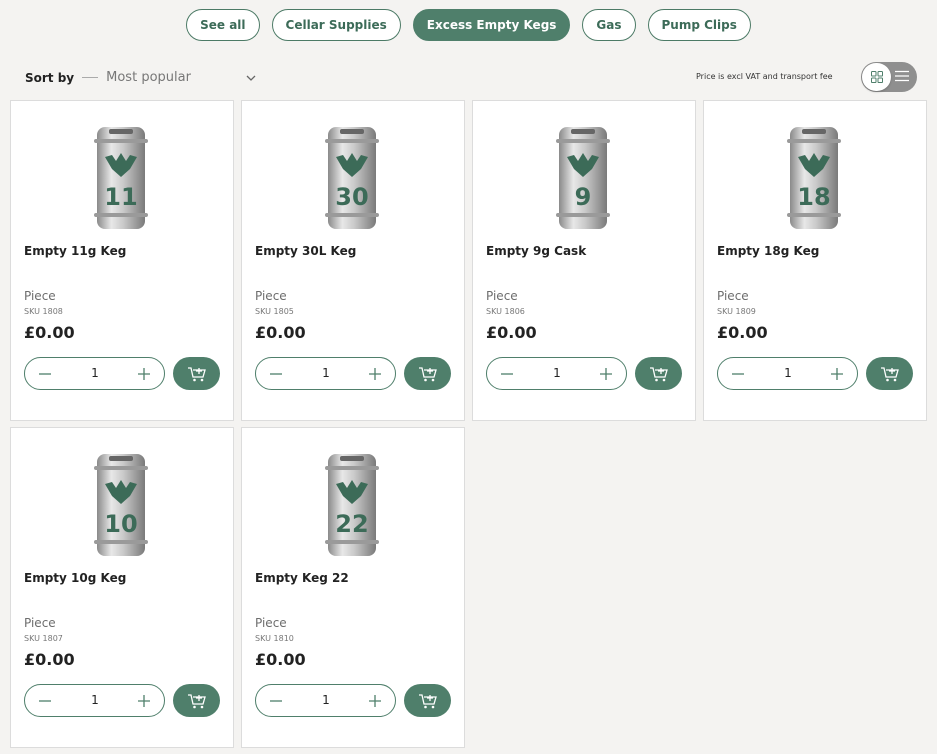 The image size is (937, 754). Describe the element at coordinates (302, 578) in the screenshot. I see `product-name: Empty Keg 22` at that location.